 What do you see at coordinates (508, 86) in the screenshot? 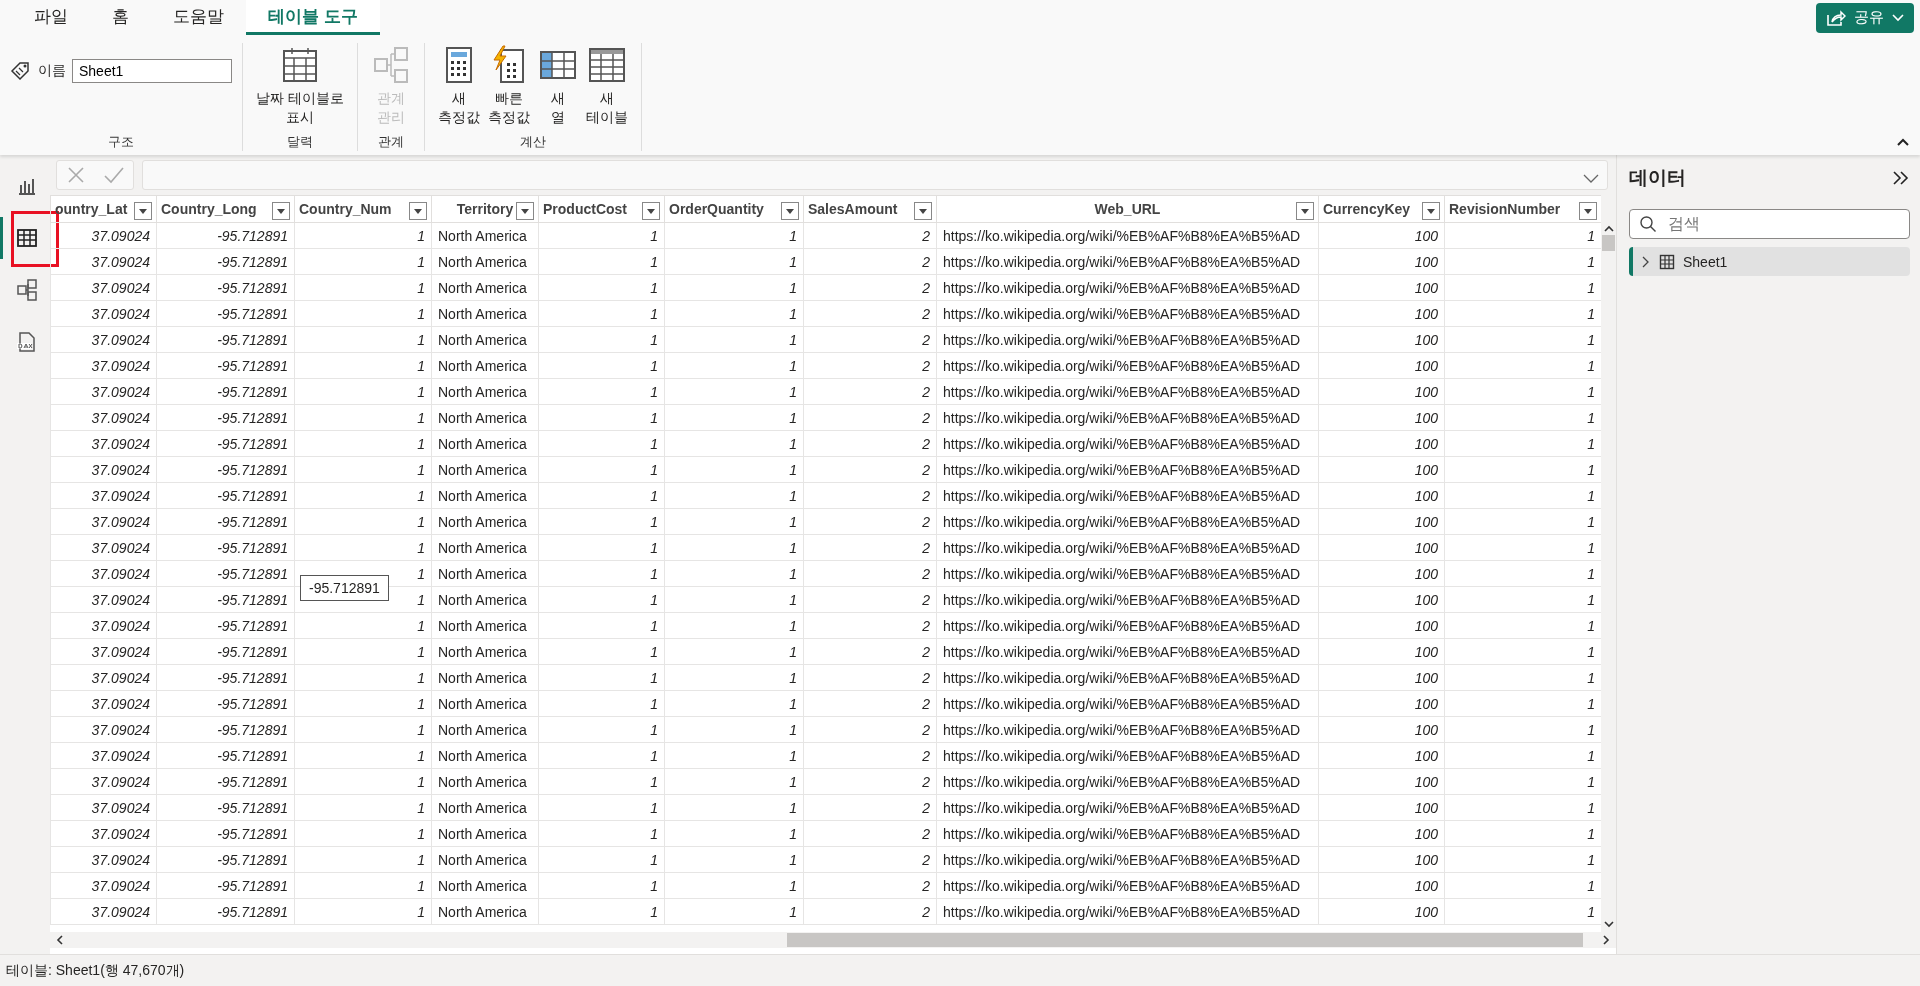
I see `ribbon-button: 빠른 측정값` at bounding box center [508, 86].